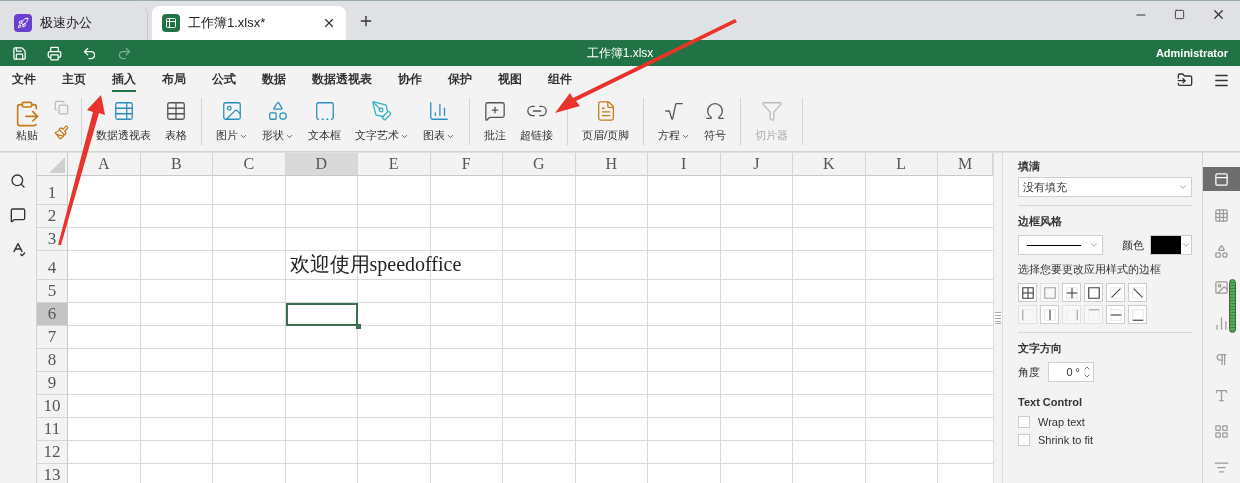  Describe the element at coordinates (536, 121) in the screenshot. I see `ribbon-button: 超链接` at that location.